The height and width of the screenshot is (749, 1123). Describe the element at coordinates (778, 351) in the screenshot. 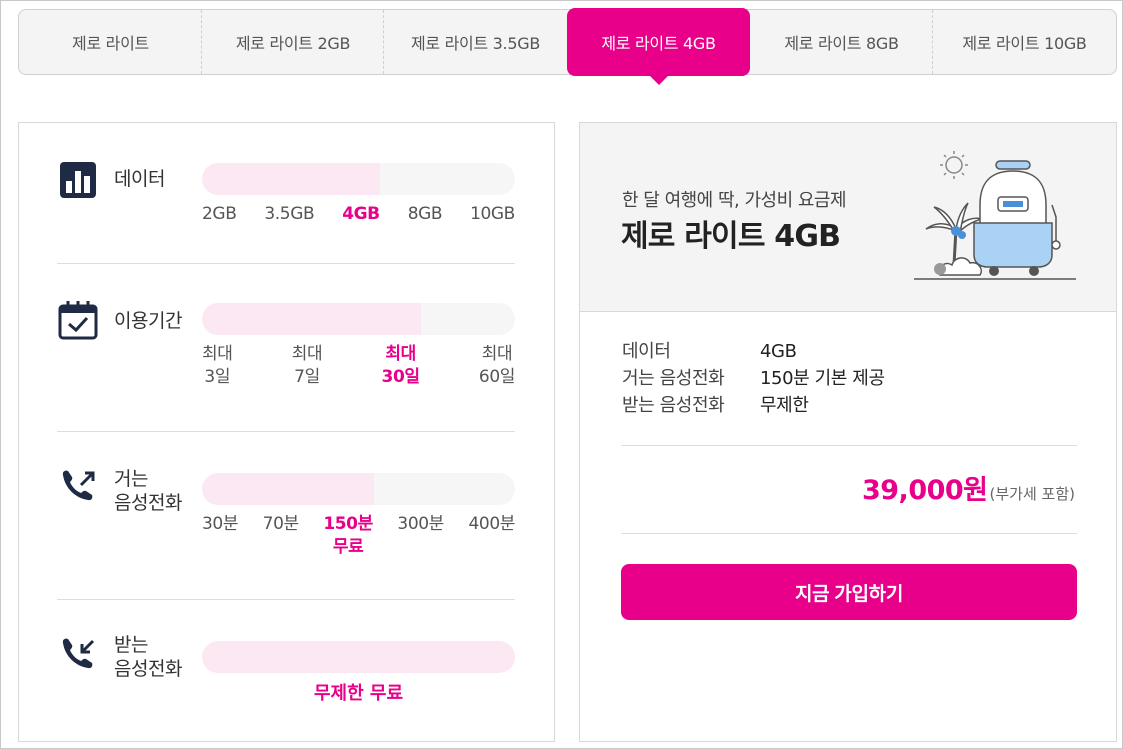

I see `spec-value: 4GB` at that location.